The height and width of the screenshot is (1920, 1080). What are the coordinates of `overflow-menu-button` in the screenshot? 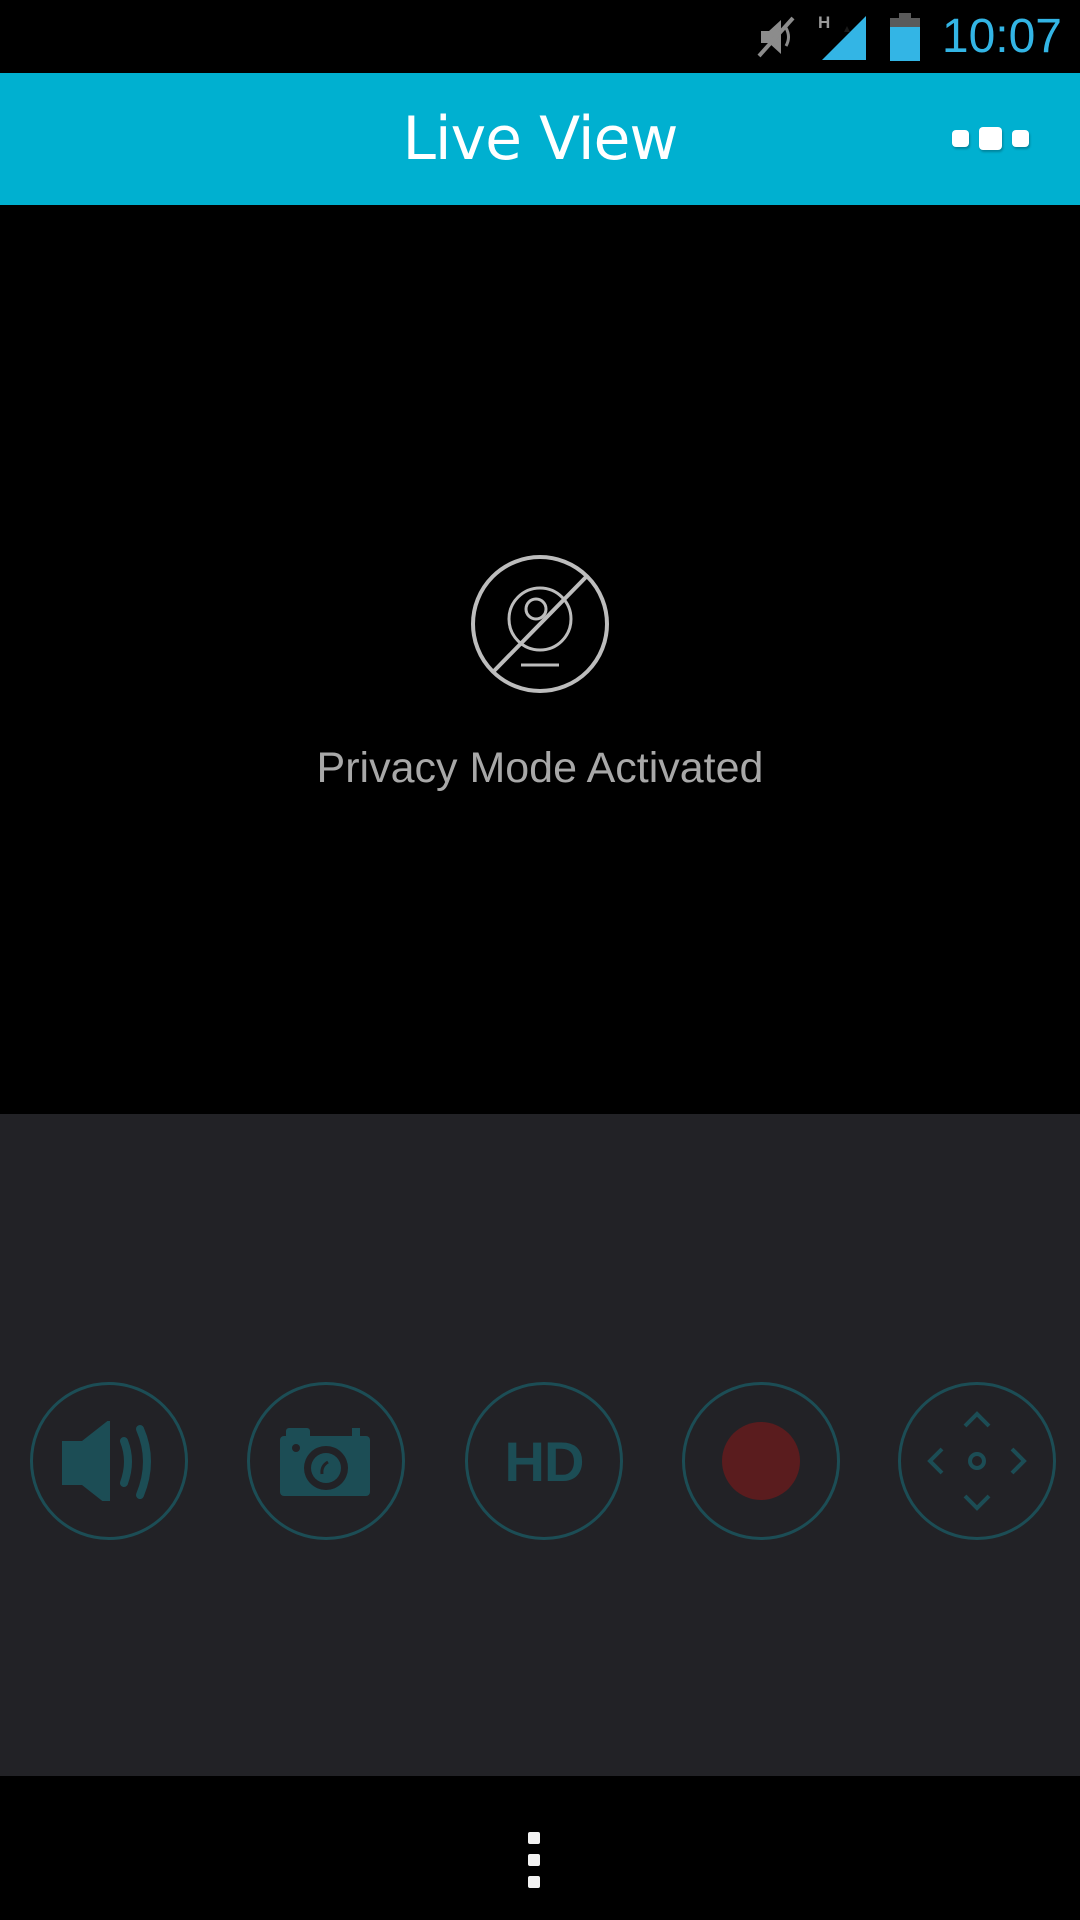 It's located at (993, 138).